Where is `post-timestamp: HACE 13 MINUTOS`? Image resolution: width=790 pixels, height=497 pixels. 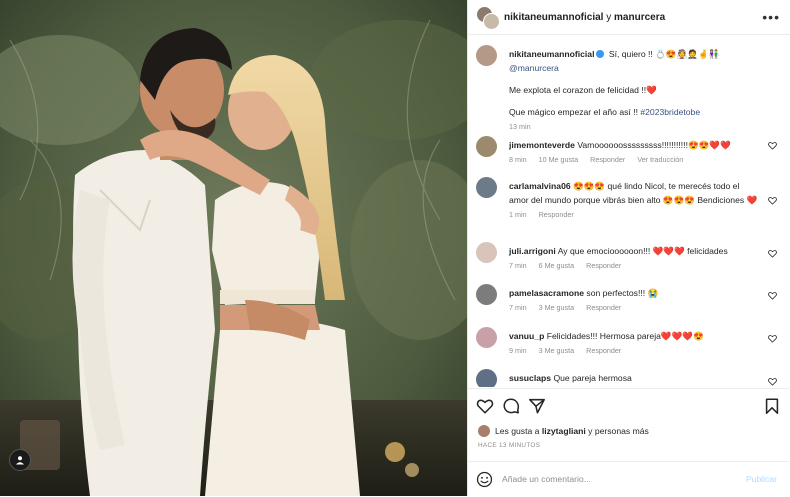
post-timestamp: HACE 13 MINUTOS is located at coordinates (509, 445).